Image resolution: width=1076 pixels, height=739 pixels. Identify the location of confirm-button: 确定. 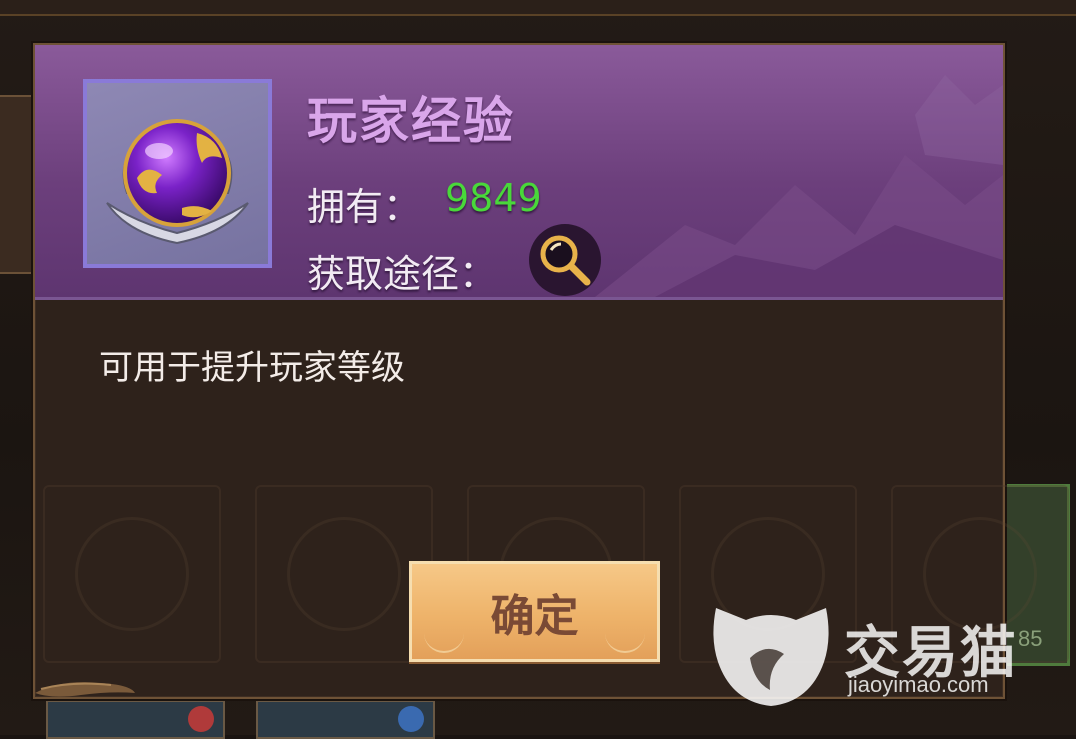
(534, 611).